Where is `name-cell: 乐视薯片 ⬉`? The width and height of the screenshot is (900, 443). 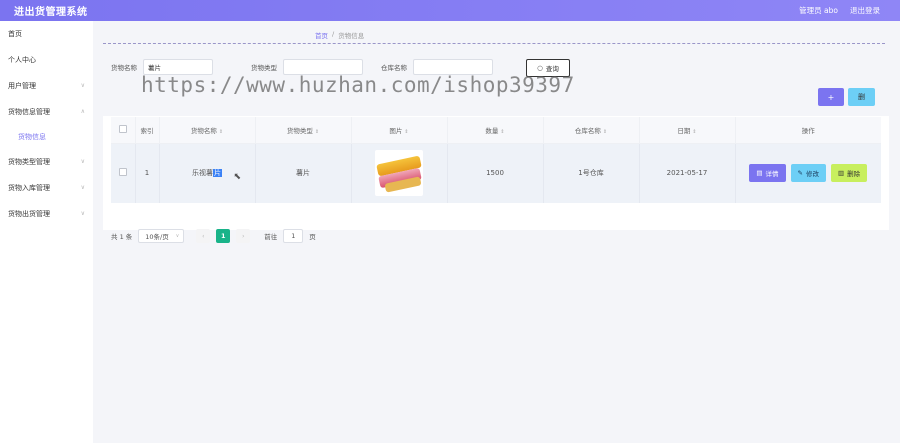
name-cell: 乐视薯片 ⬉ is located at coordinates (207, 173).